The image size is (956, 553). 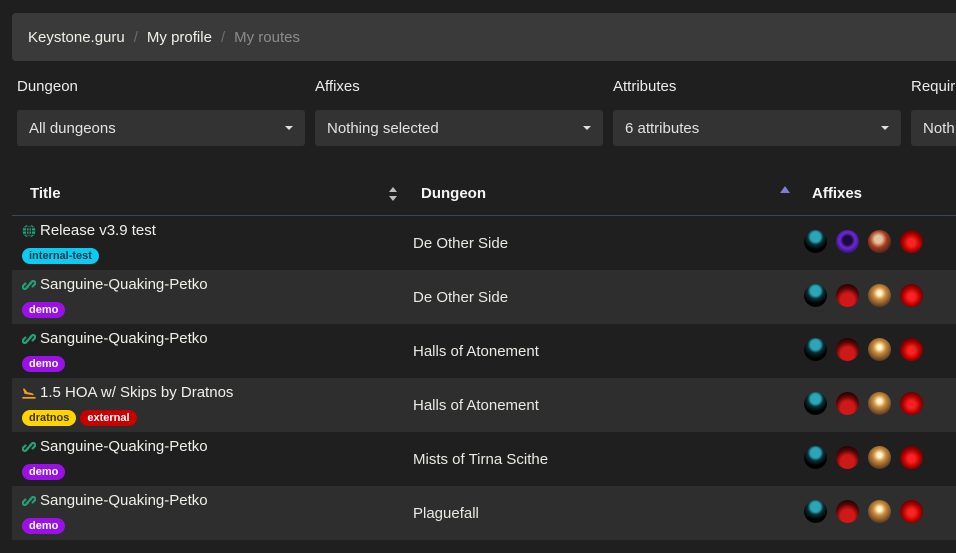 I want to click on filter-requirements-label: Requir, so click(x=933, y=86).